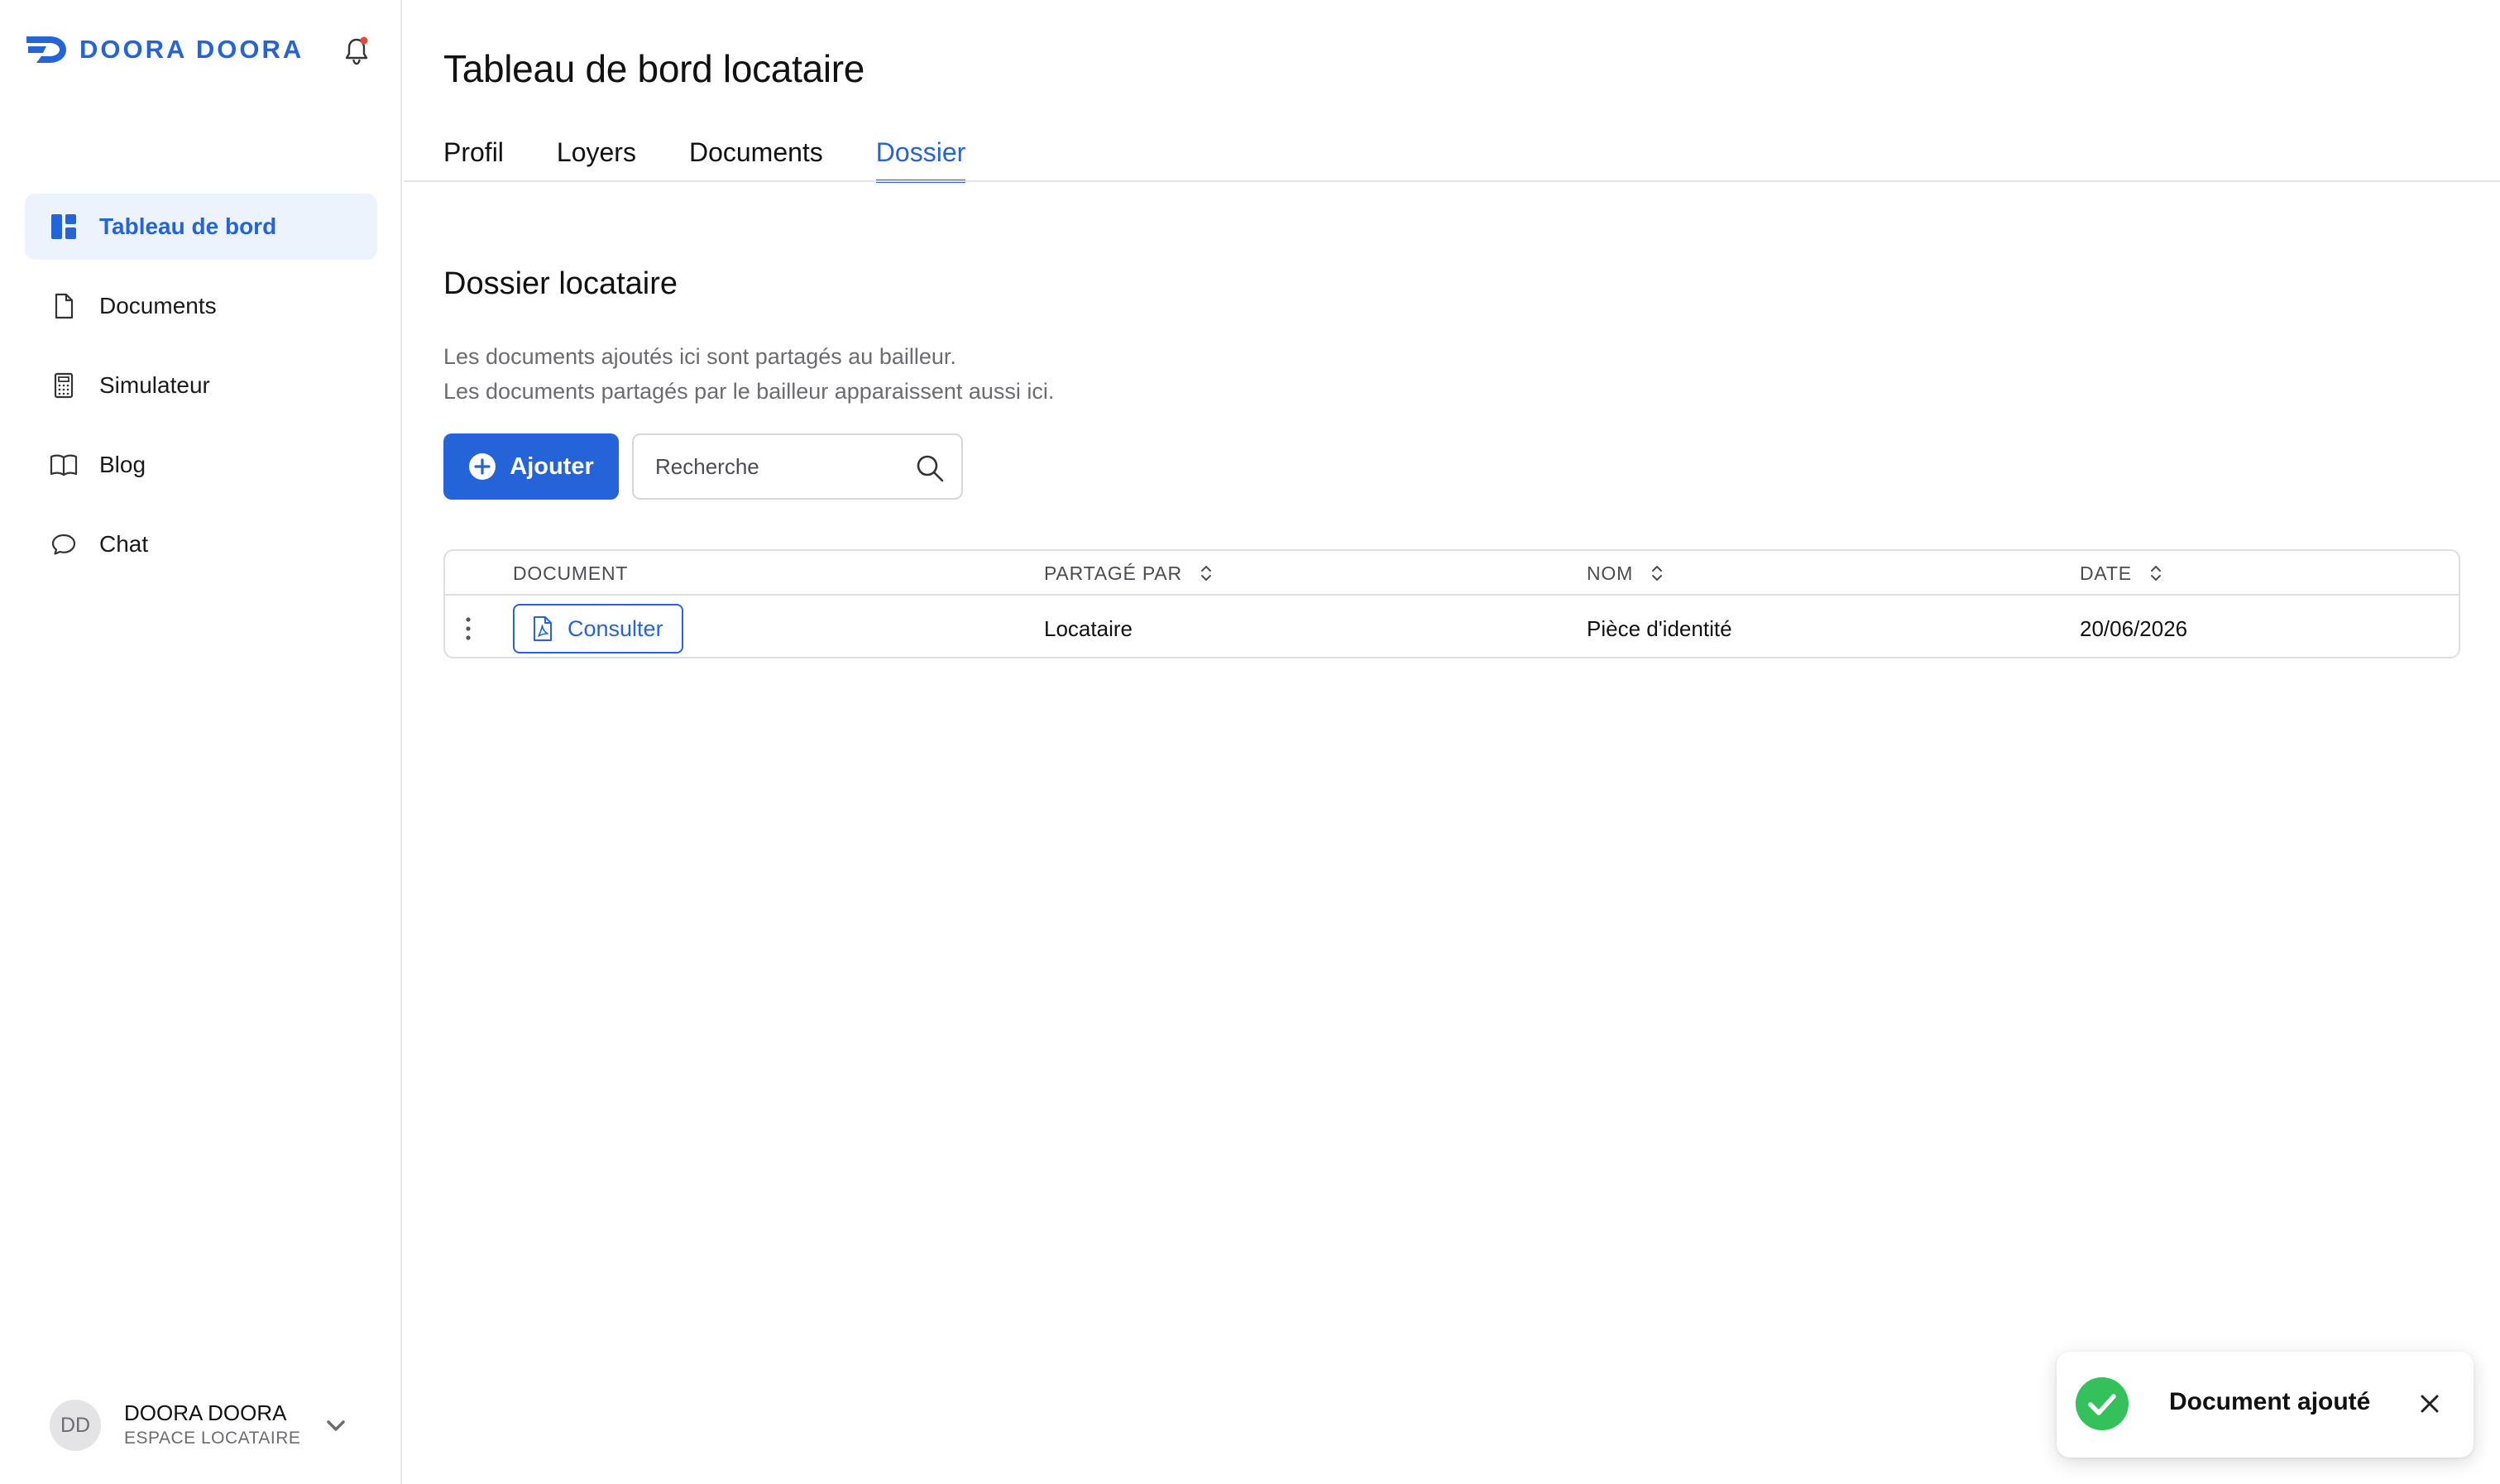 This screenshot has height=1484, width=2500. What do you see at coordinates (188, 226) in the screenshot?
I see `sidebar-item-label: Tableau de bord` at bounding box center [188, 226].